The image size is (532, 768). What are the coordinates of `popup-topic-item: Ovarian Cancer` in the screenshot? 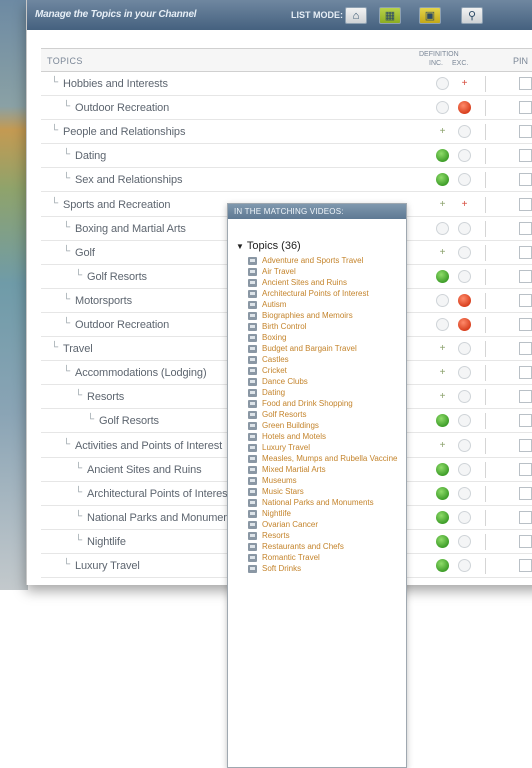 It's located at (327, 525).